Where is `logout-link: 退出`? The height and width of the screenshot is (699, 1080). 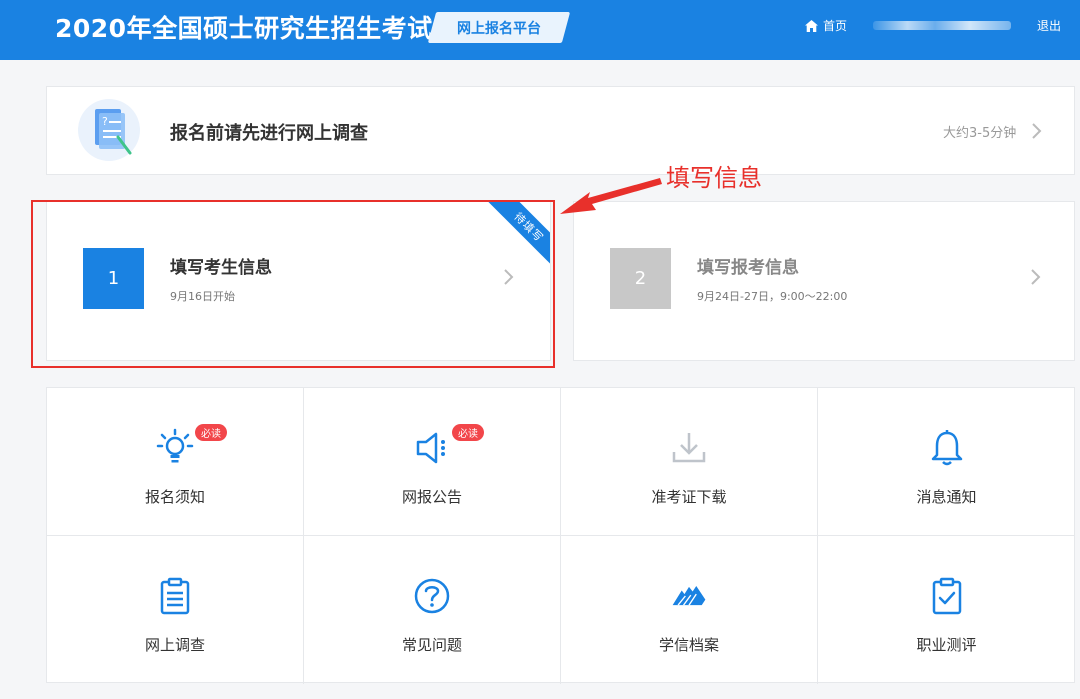 logout-link: 退出 is located at coordinates (1049, 25).